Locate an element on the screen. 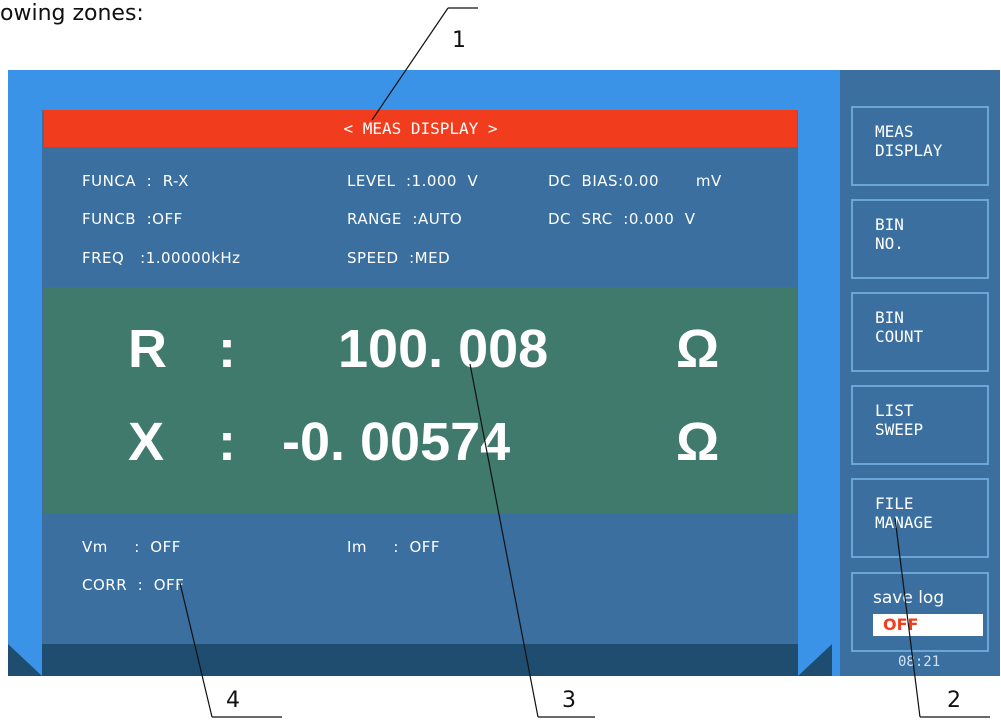 The image size is (1001, 724). callout-4-leader is located at coordinates (196, 650).